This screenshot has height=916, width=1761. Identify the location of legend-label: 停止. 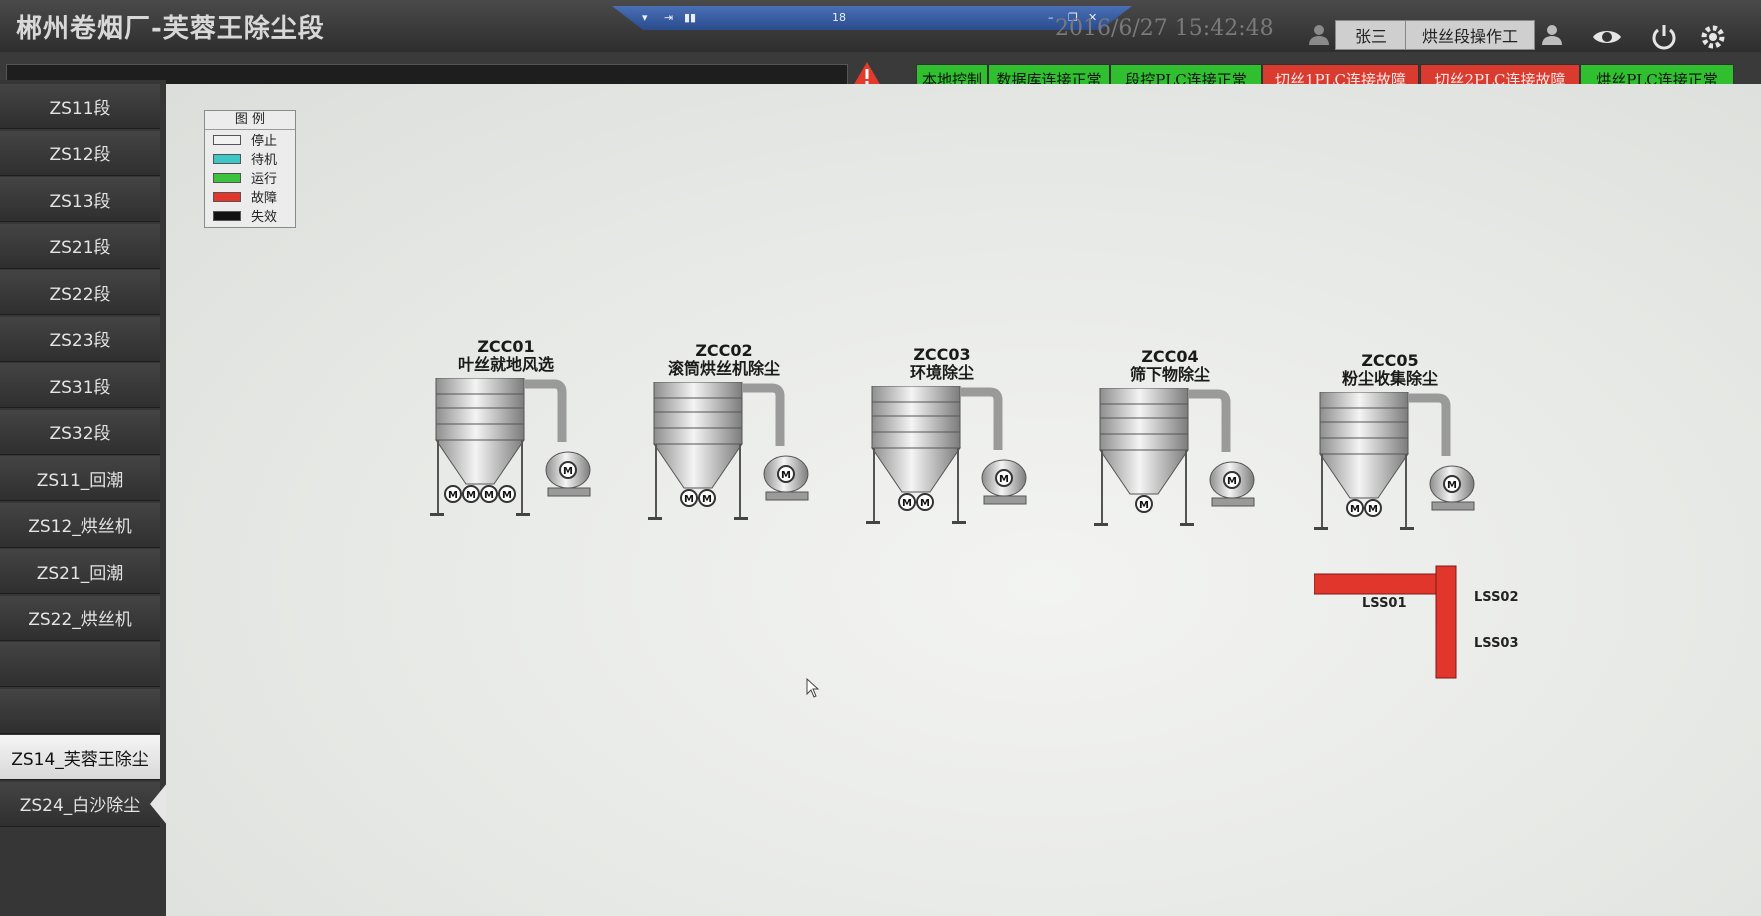
(264, 141).